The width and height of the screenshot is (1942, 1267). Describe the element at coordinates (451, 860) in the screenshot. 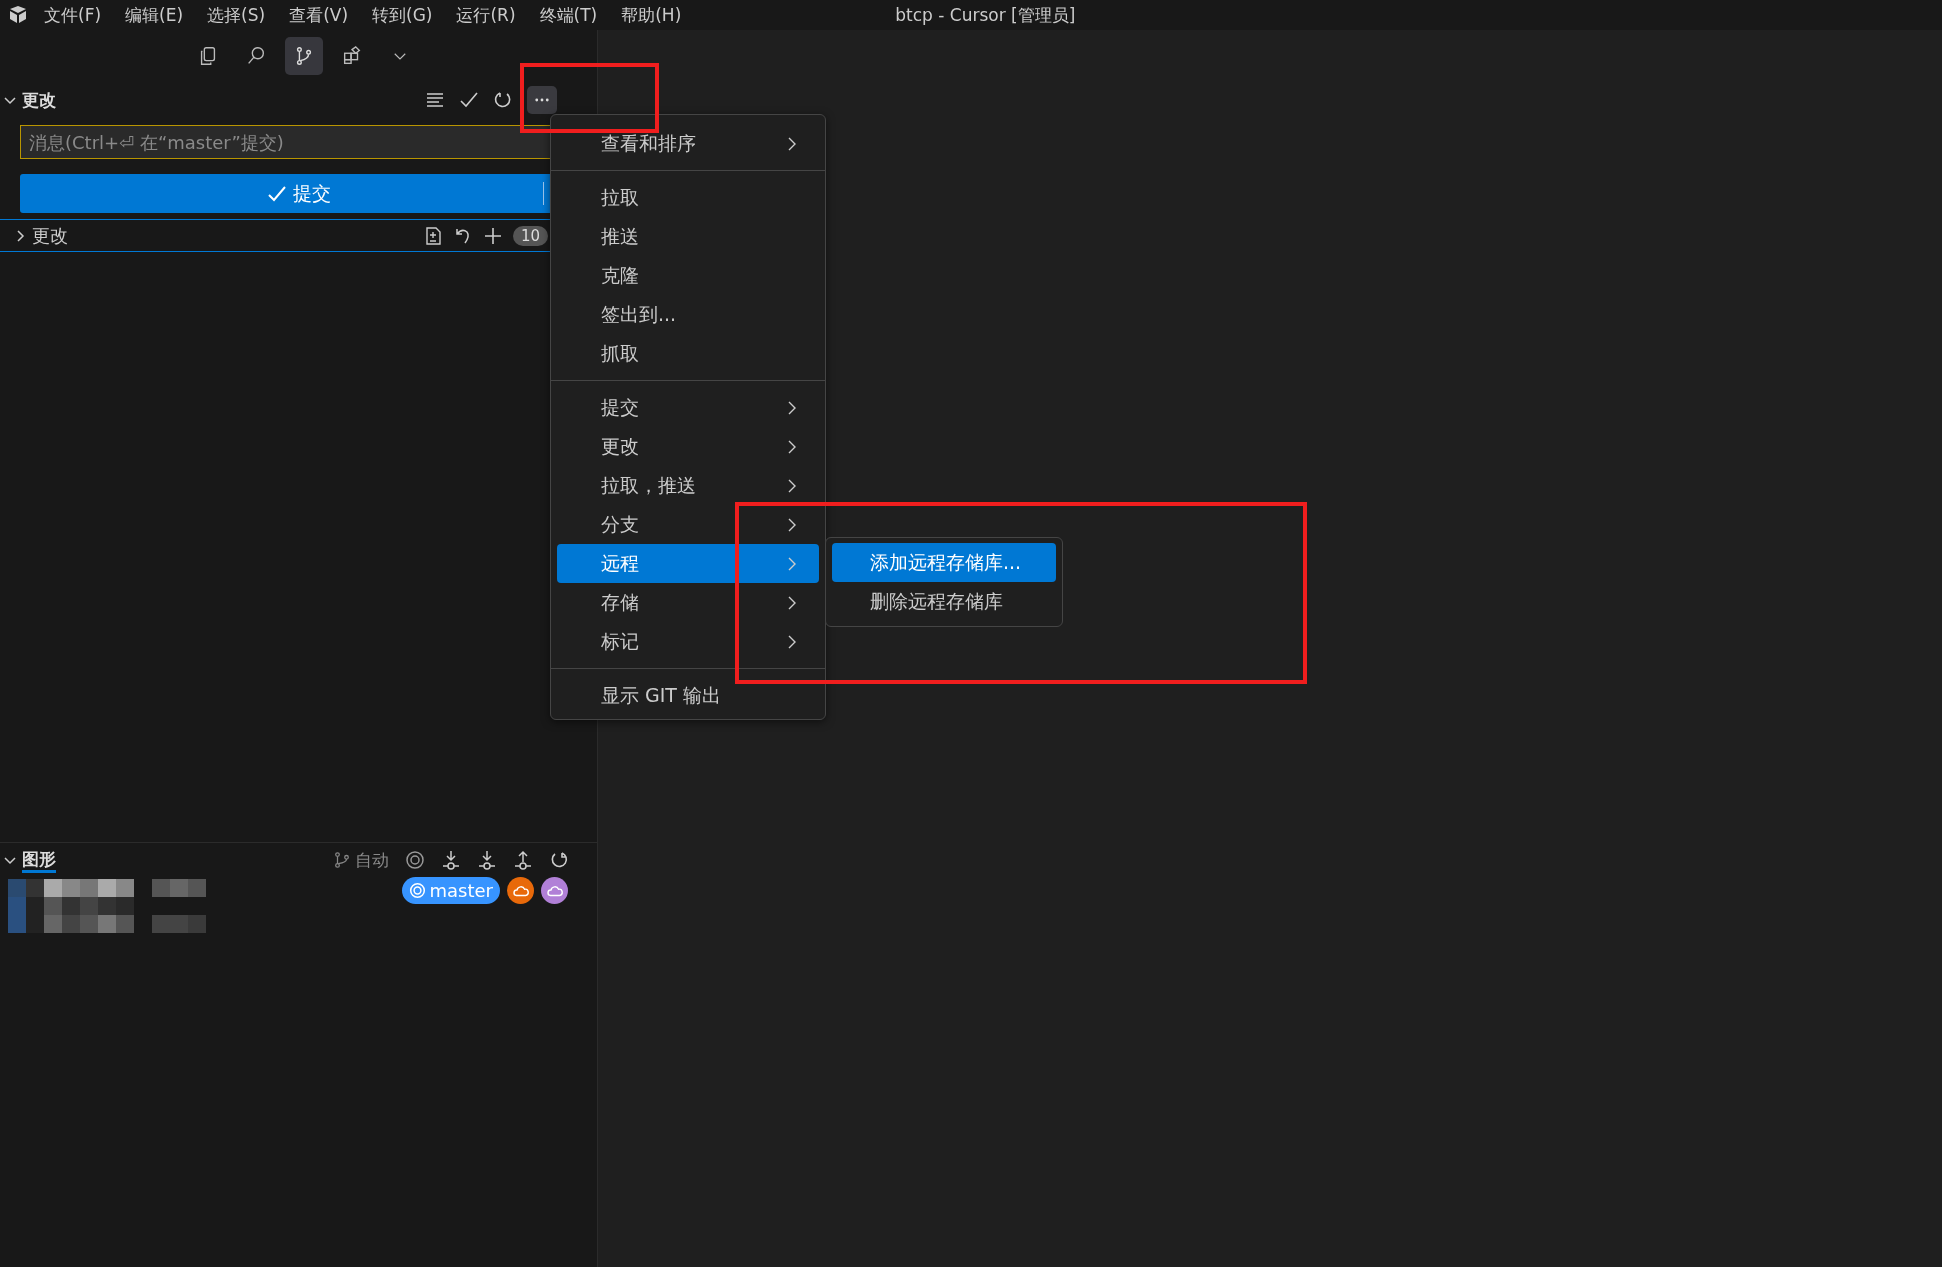

I see `fetch-icon` at that location.